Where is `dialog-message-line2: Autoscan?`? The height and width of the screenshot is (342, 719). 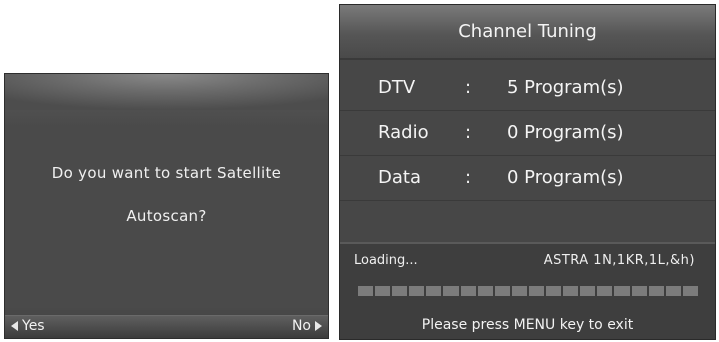 dialog-message-line2: Autoscan? is located at coordinates (166, 216).